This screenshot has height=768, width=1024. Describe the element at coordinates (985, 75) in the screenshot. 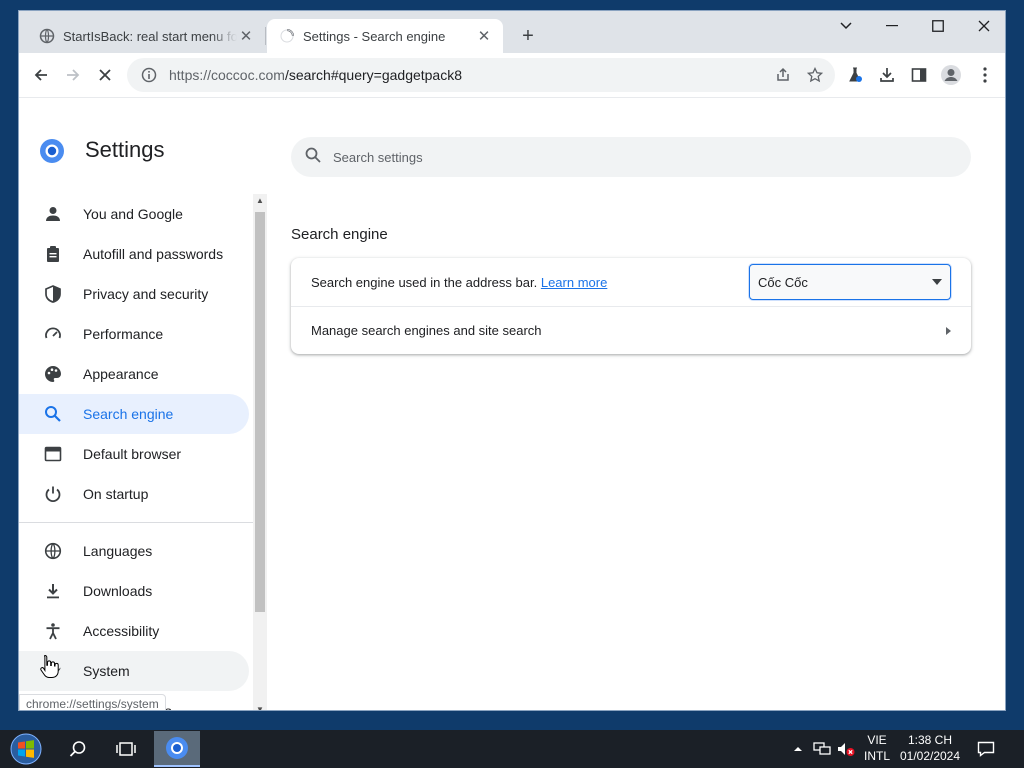

I see `more-menu-icon` at that location.